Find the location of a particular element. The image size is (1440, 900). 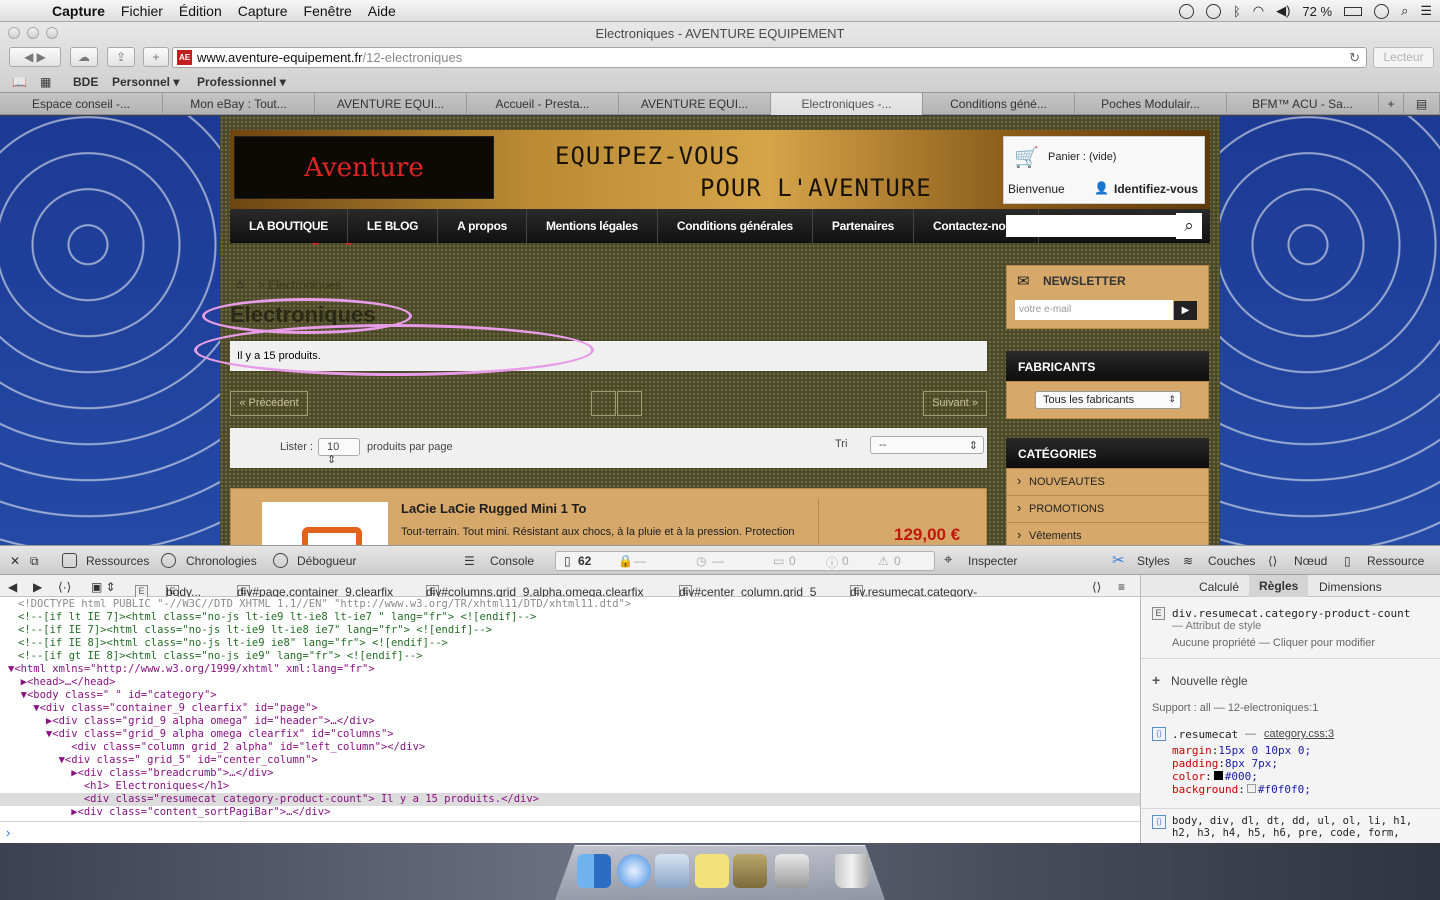

dom-icon: ⟨·⟩ is located at coordinates (64, 587).